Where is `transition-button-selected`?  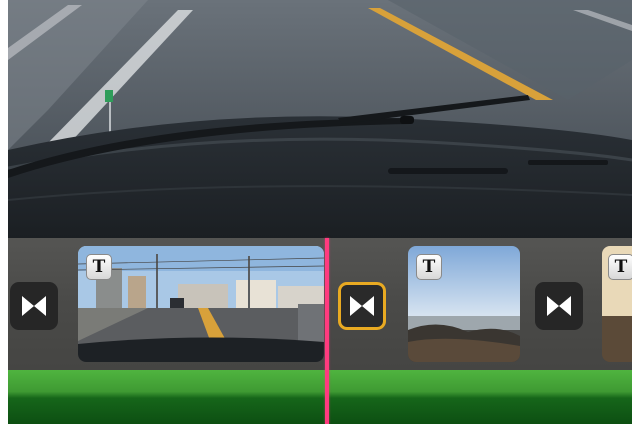
transition-button-selected is located at coordinates (362, 306).